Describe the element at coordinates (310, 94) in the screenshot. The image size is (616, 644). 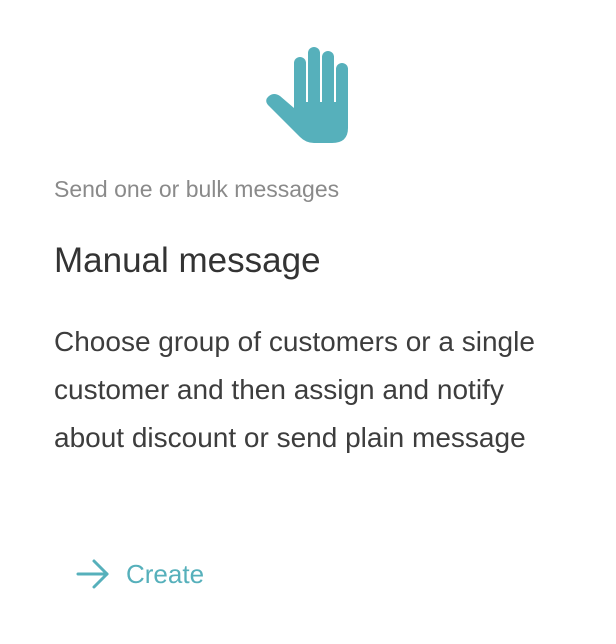
I see `raised-hand-icon` at that location.